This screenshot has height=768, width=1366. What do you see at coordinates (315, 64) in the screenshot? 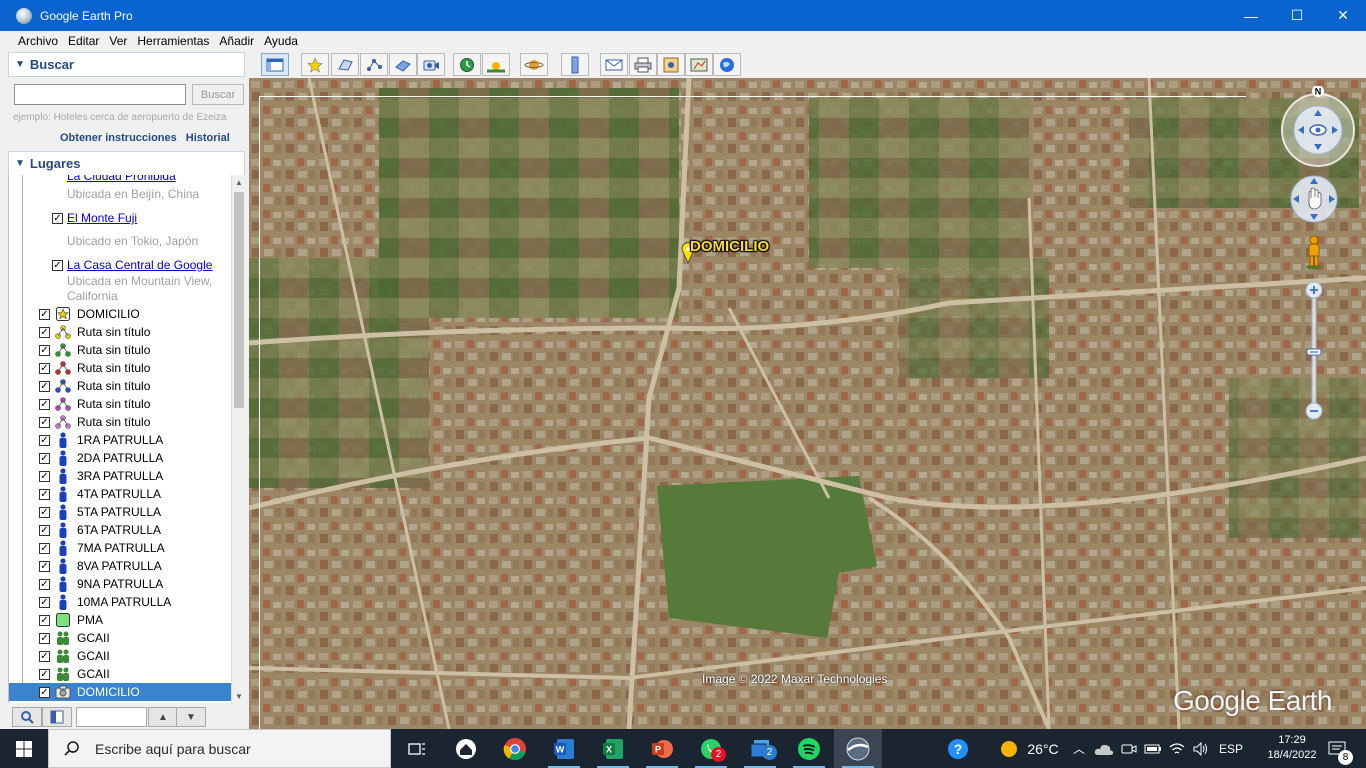
I see `add-placemark-button` at bounding box center [315, 64].